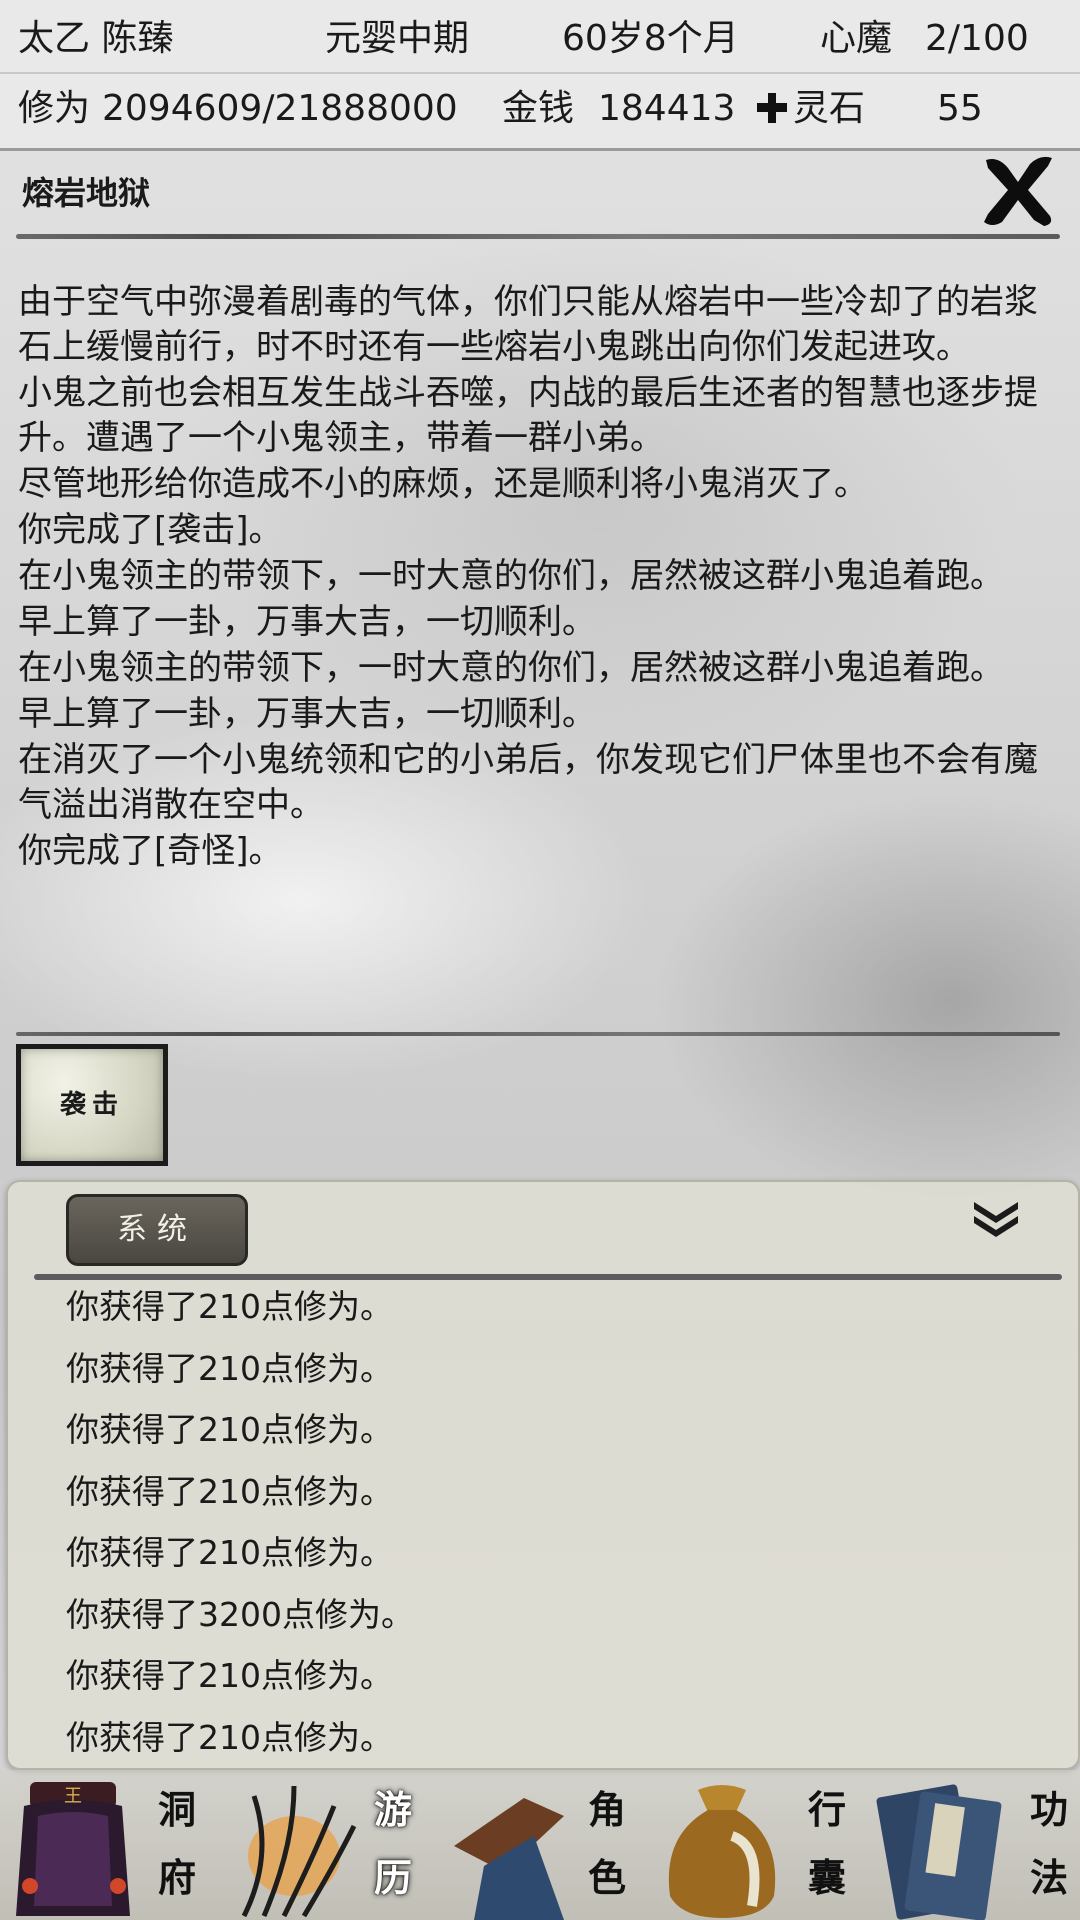 The width and height of the screenshot is (1080, 1920). I want to click on close-icon, so click(1018, 191).